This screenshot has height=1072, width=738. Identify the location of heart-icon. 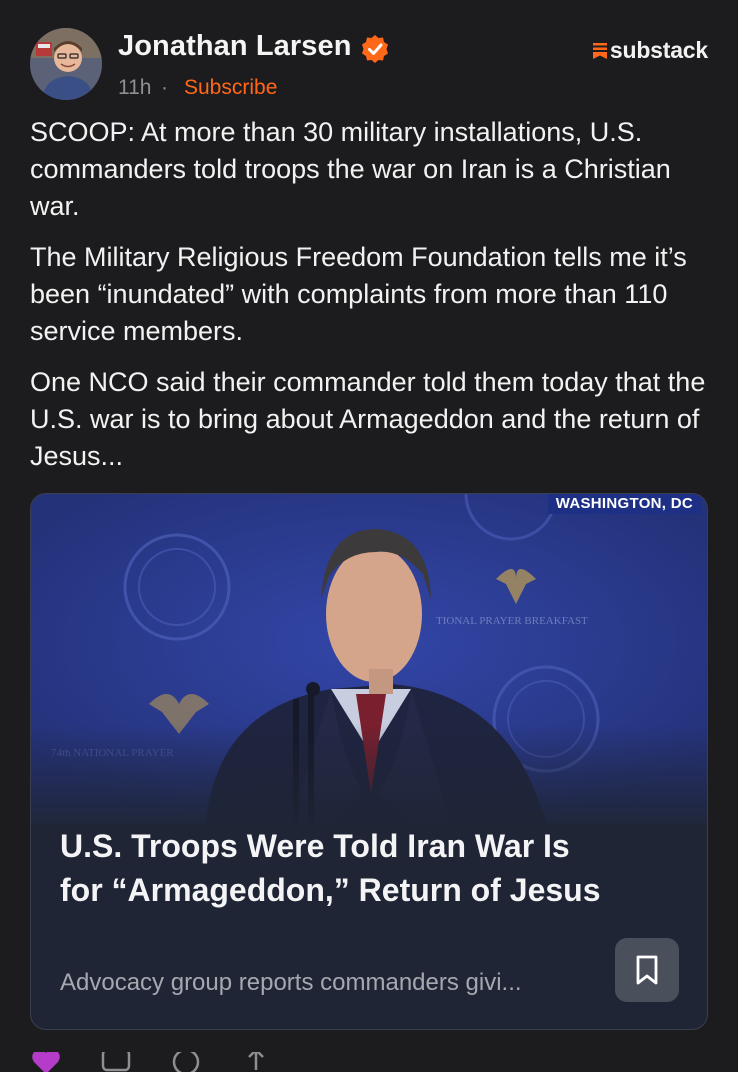
(46, 1062).